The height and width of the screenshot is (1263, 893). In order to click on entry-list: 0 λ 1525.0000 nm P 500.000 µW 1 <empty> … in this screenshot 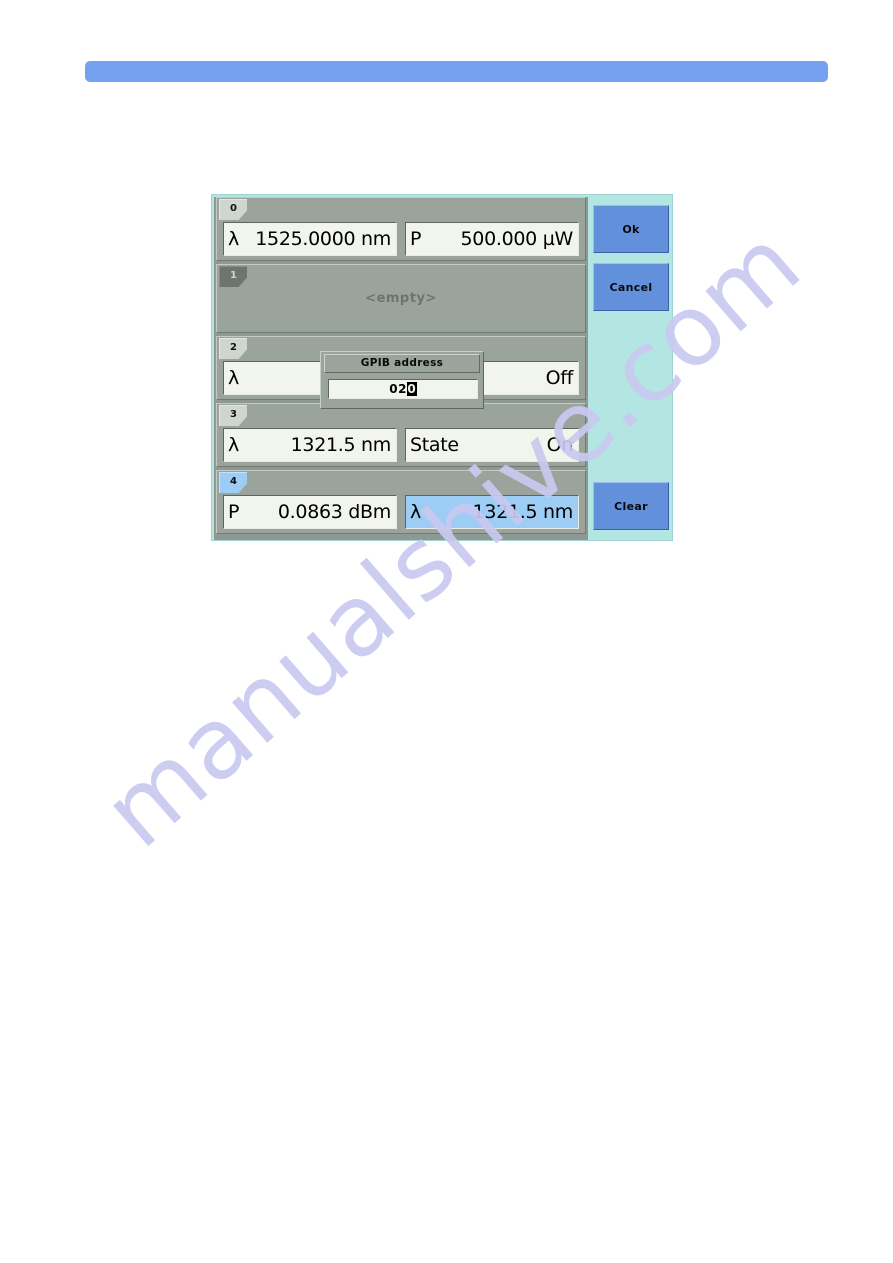, I will do `click(401, 368)`.